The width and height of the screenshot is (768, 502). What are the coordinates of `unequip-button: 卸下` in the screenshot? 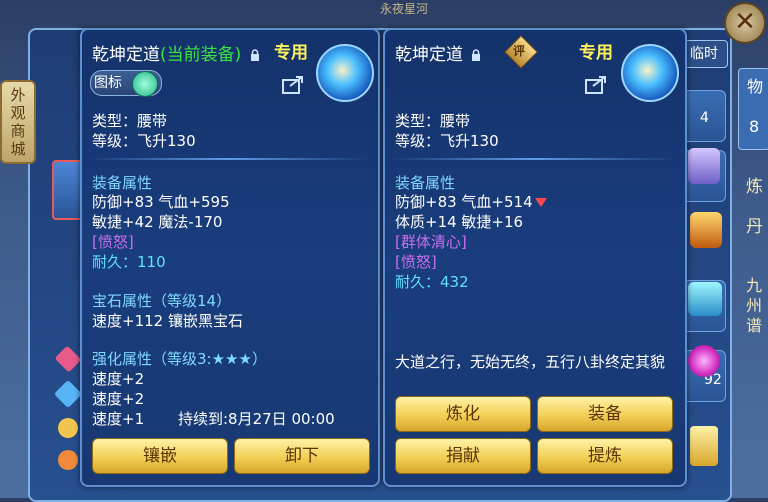 It's located at (302, 456).